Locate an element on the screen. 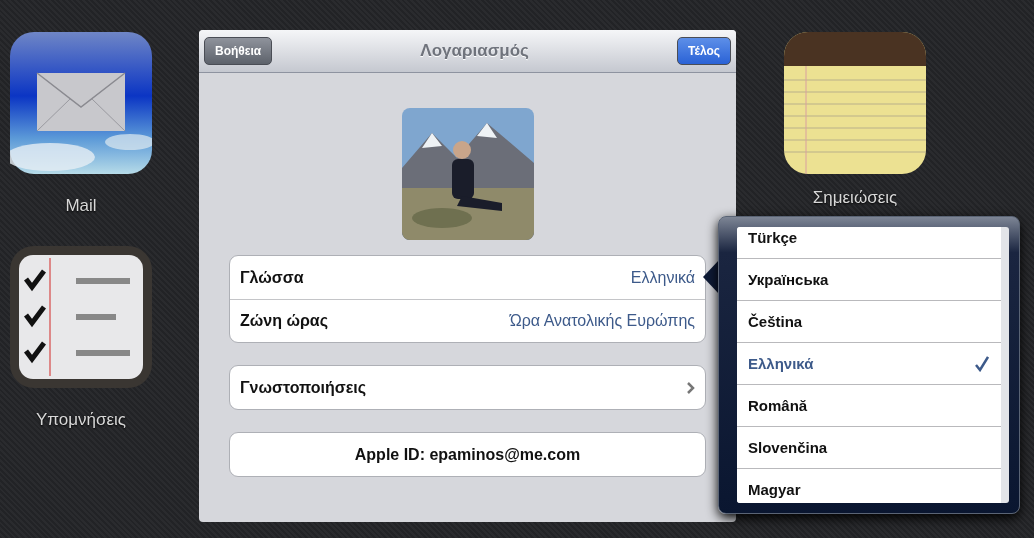 The height and width of the screenshot is (538, 1034). setting-label: Γνωστοποιήσεις is located at coordinates (303, 387).